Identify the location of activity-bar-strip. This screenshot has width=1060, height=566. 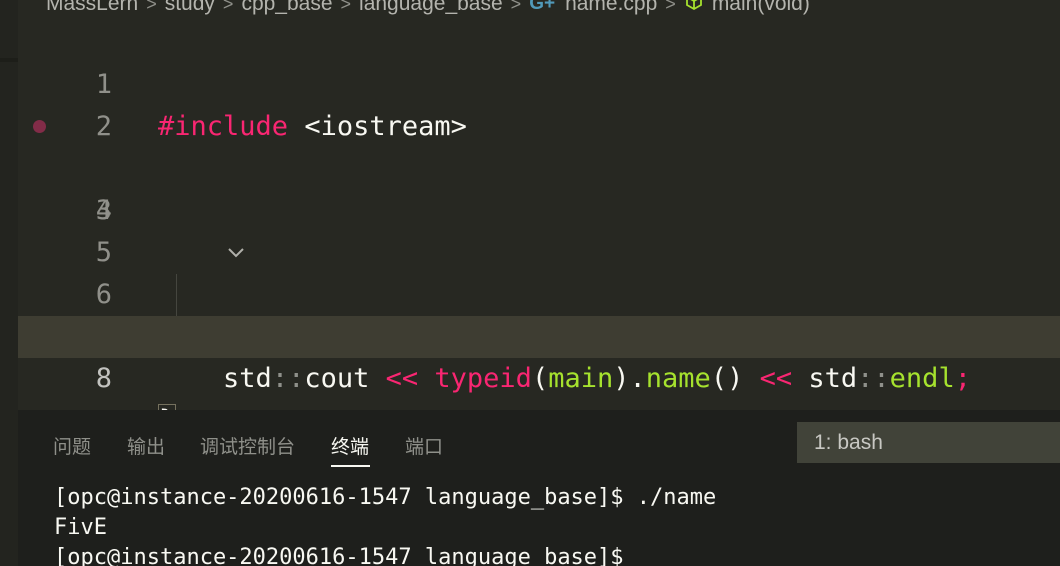
(9, 283).